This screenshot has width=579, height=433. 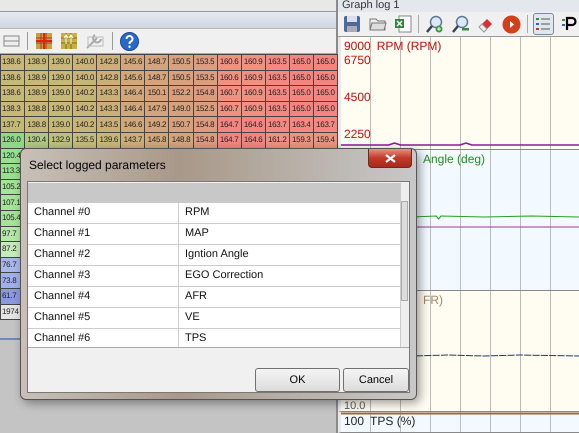 What do you see at coordinates (354, 406) in the screenshot?
I see `axis-tick-label: 10.0` at bounding box center [354, 406].